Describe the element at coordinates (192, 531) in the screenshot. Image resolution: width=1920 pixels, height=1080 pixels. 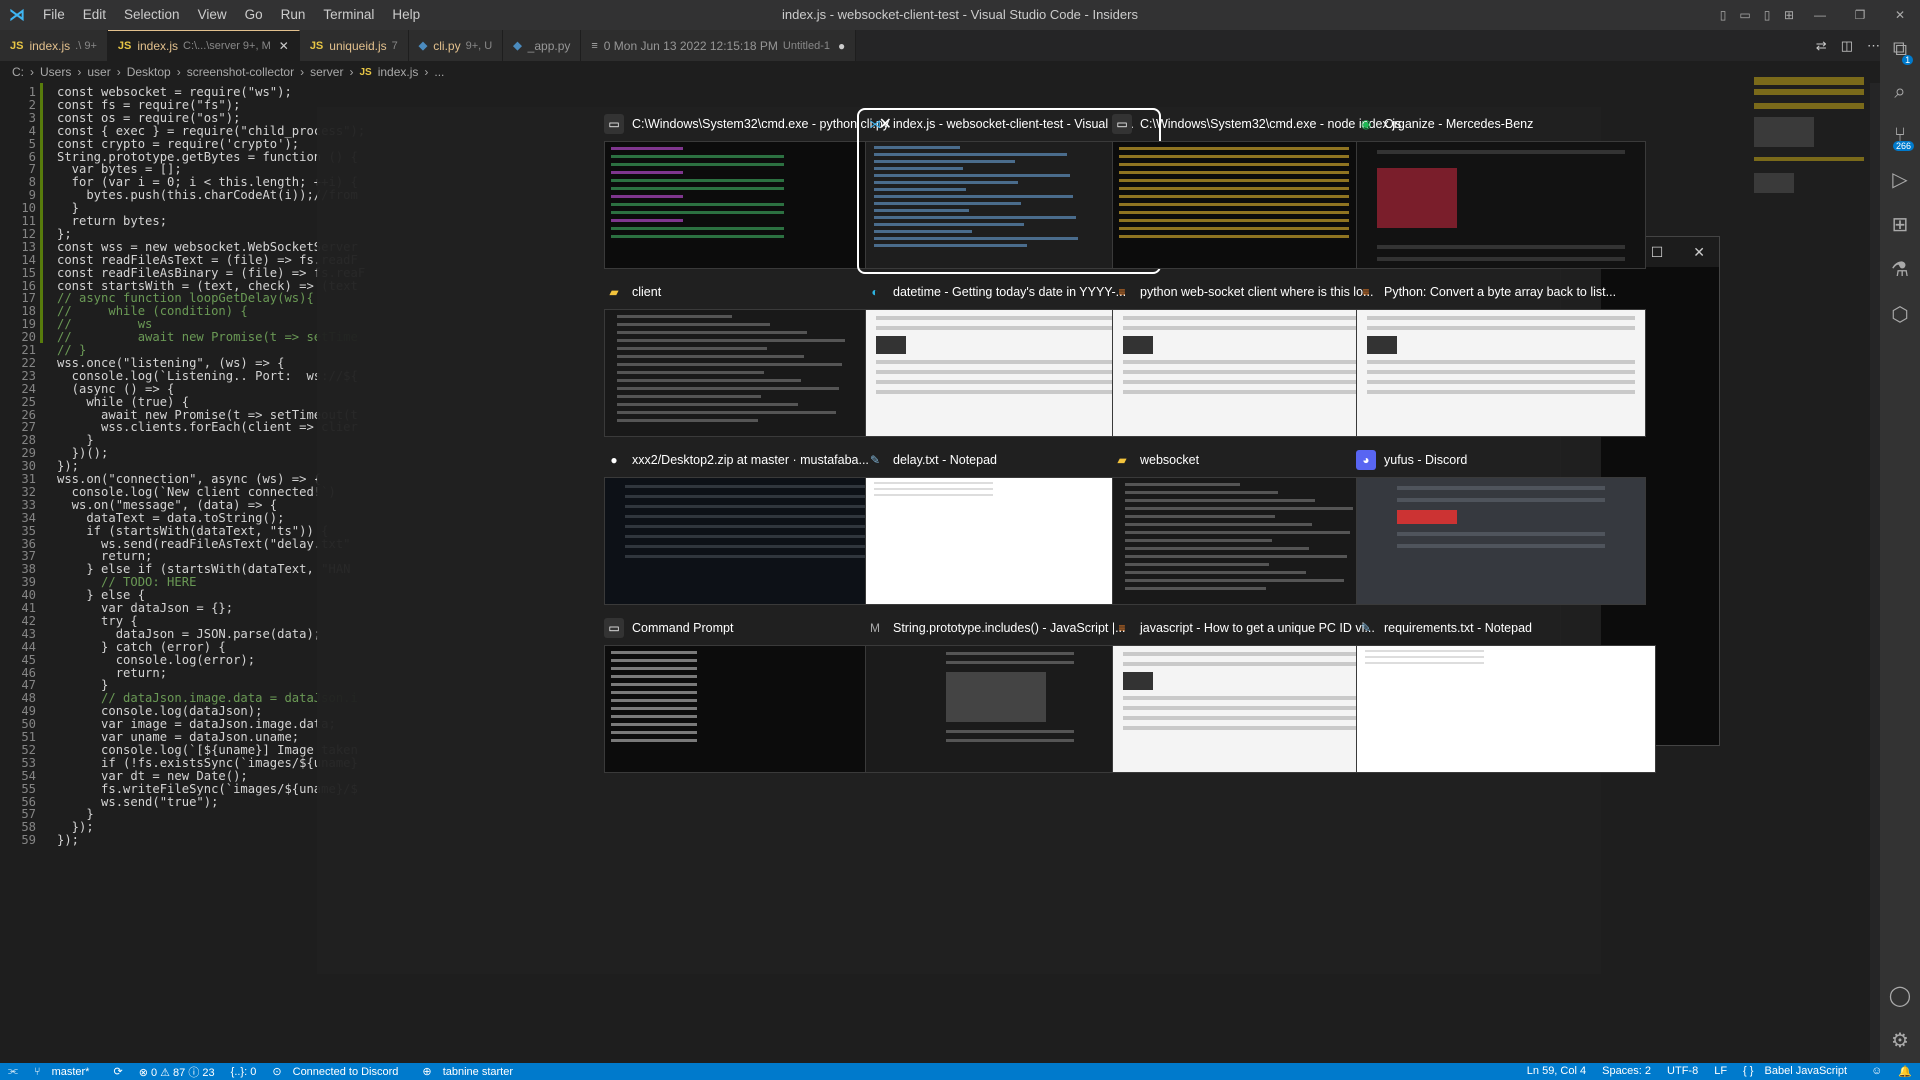
I see `code-line: if (startsWith(dataText, "ts")) {` at that location.